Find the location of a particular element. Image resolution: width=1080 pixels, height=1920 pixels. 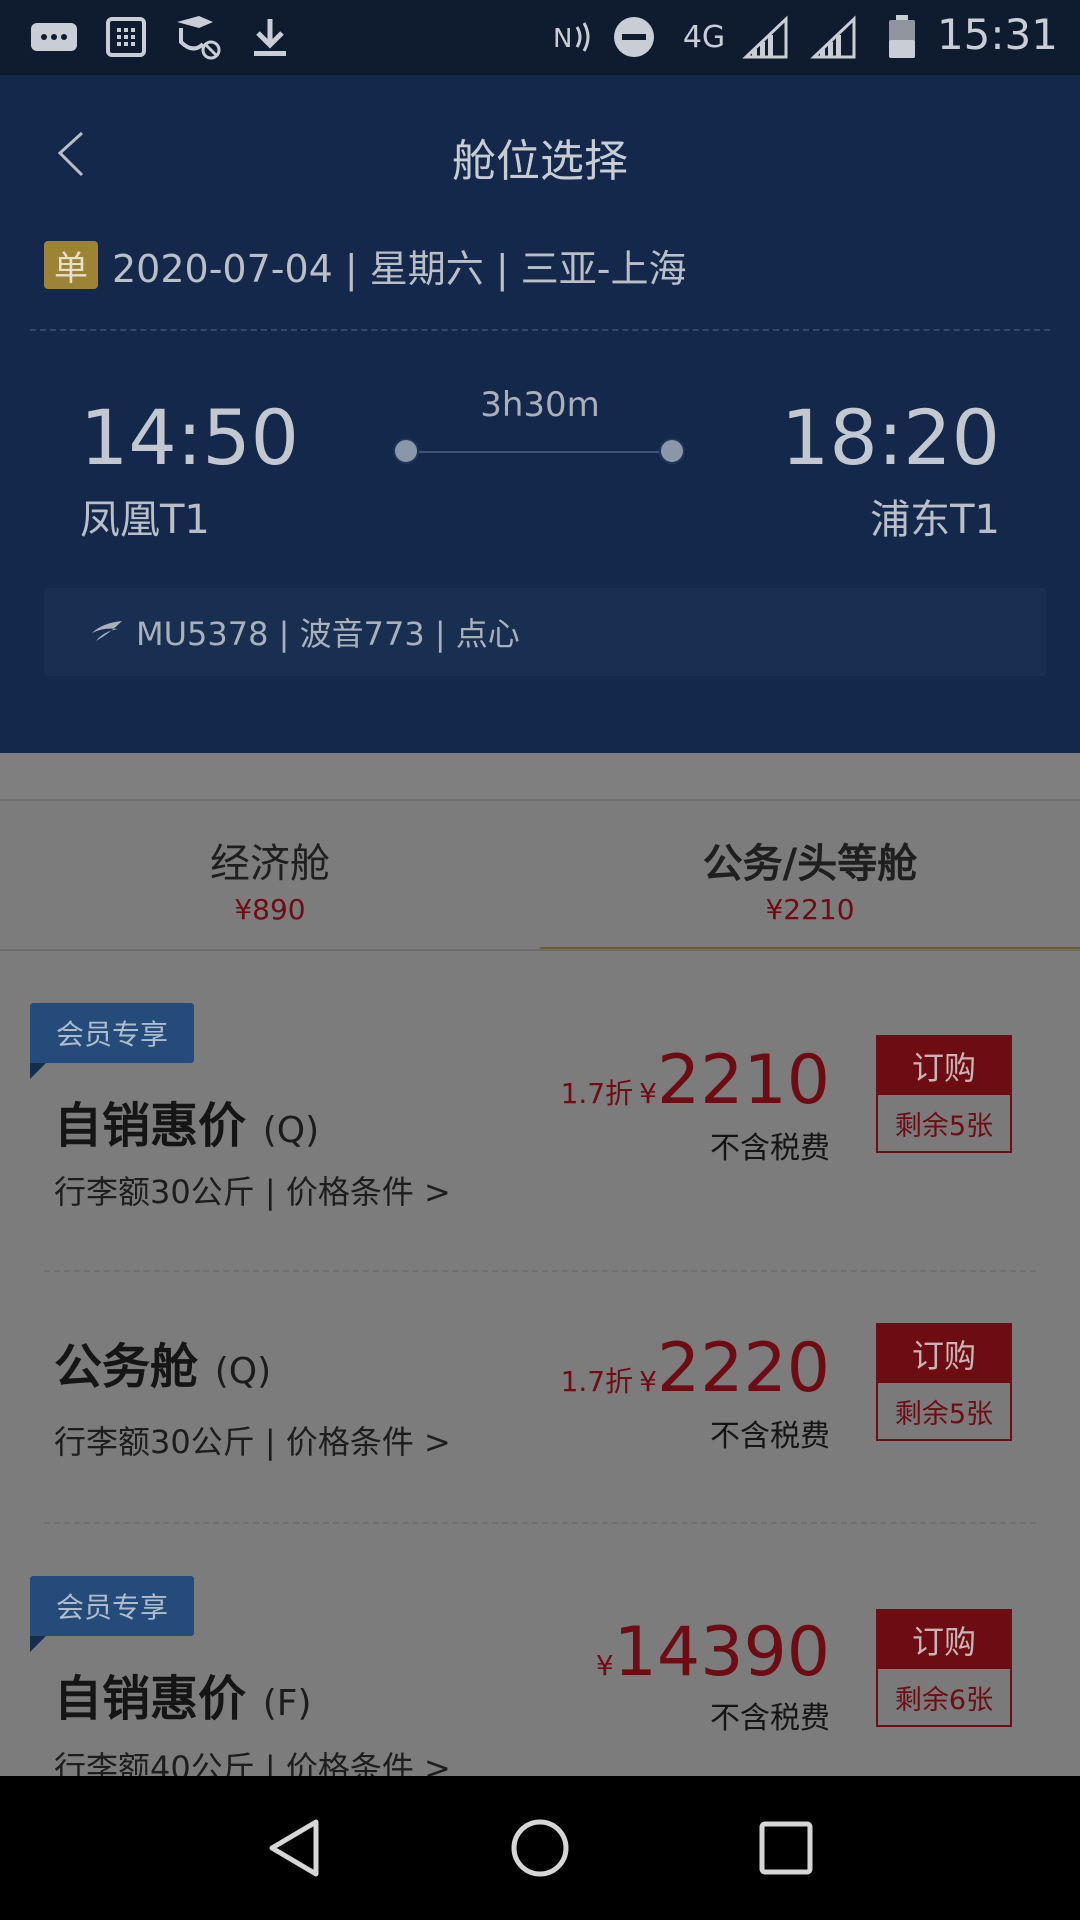

tab-label: 经济舱 is located at coordinates (270, 864).